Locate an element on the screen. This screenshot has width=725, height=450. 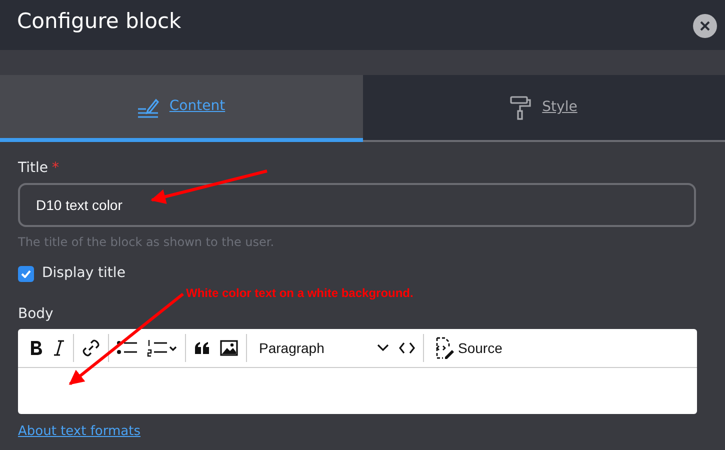
bulleted-list-icon is located at coordinates (127, 348).